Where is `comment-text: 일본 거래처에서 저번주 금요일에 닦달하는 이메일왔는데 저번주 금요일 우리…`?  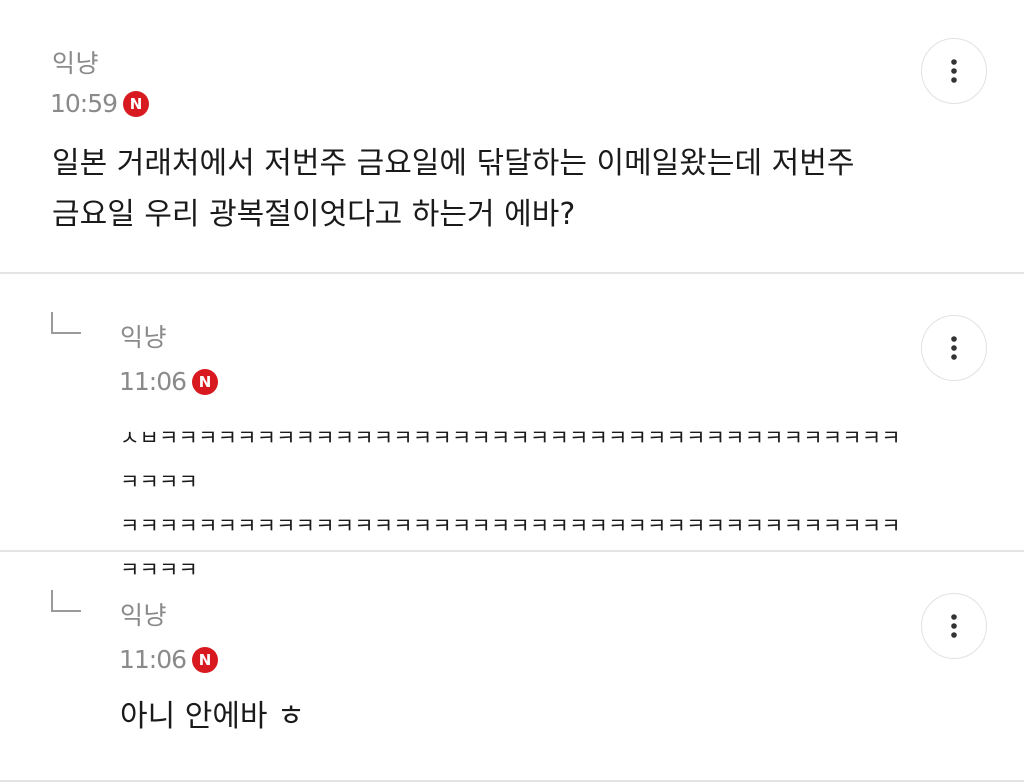 comment-text: 일본 거래처에서 저번주 금요일에 닦달하는 이메일왔는데 저번주 금요일 우리… is located at coordinates (453, 189).